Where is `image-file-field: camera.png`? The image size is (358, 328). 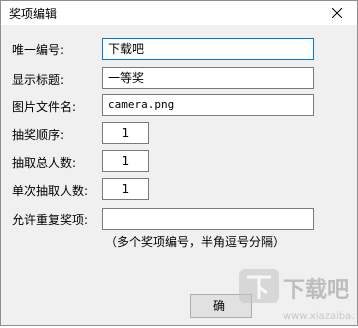 image-file-field: camera.png is located at coordinates (208, 105).